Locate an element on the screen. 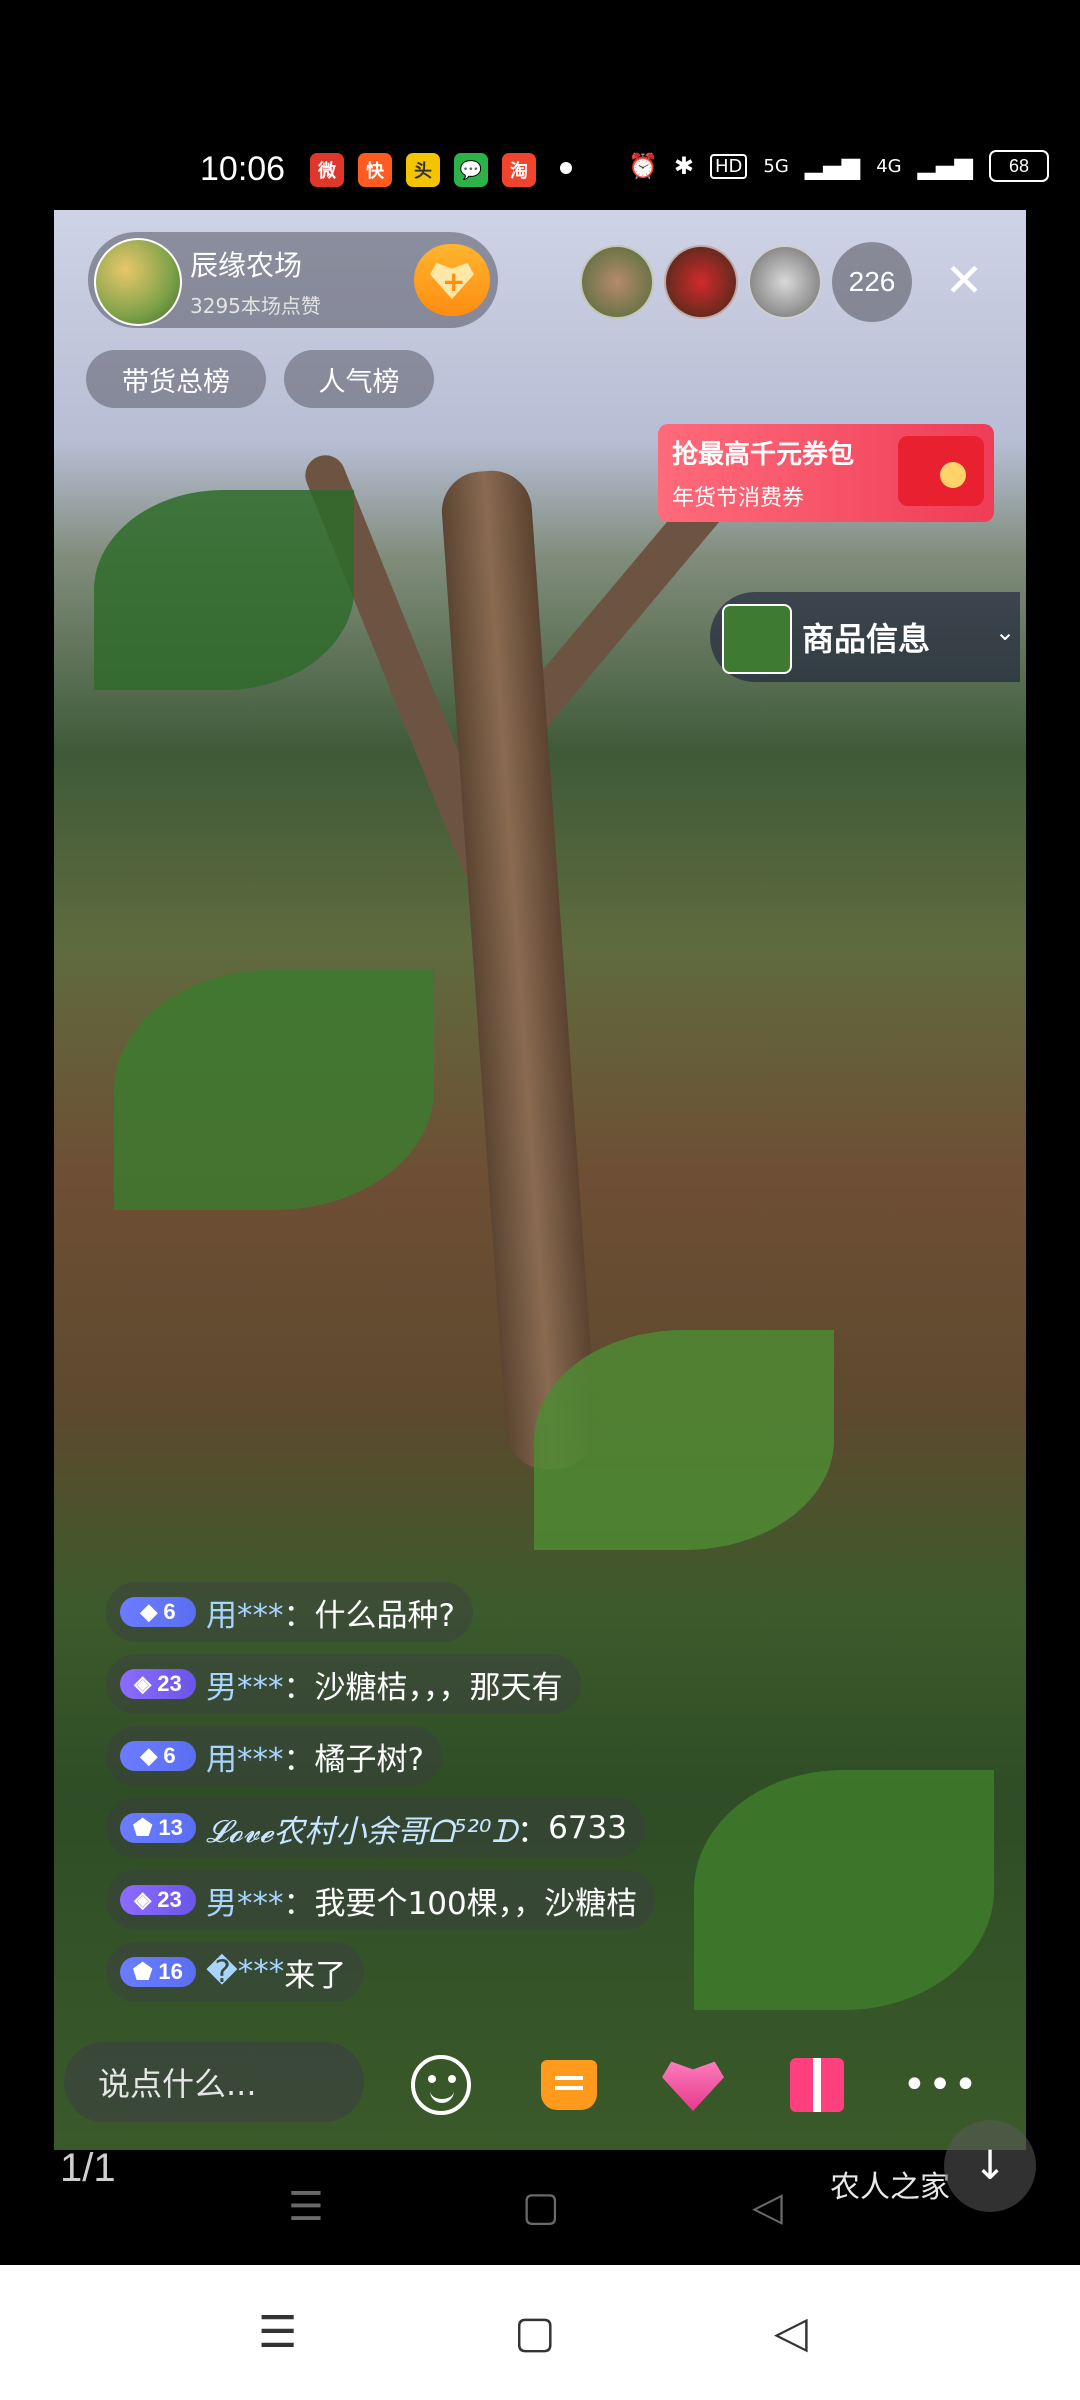  download-button: ↓ is located at coordinates (990, 2166).